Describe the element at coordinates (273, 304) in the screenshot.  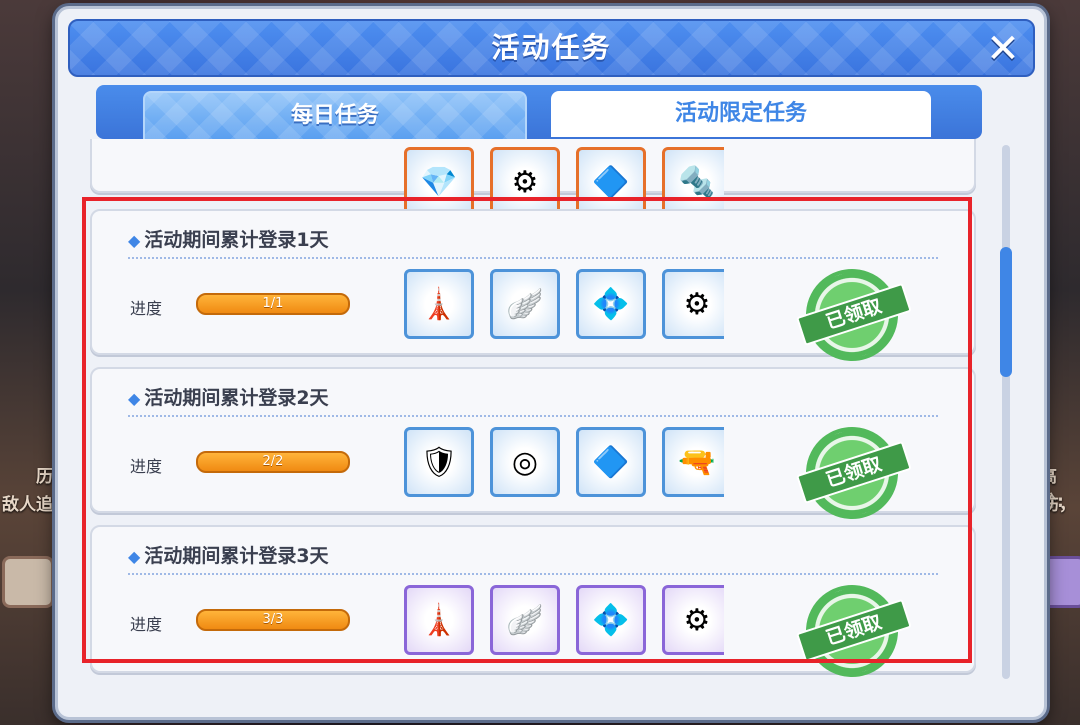
I see `progress-bar: 1/1` at that location.